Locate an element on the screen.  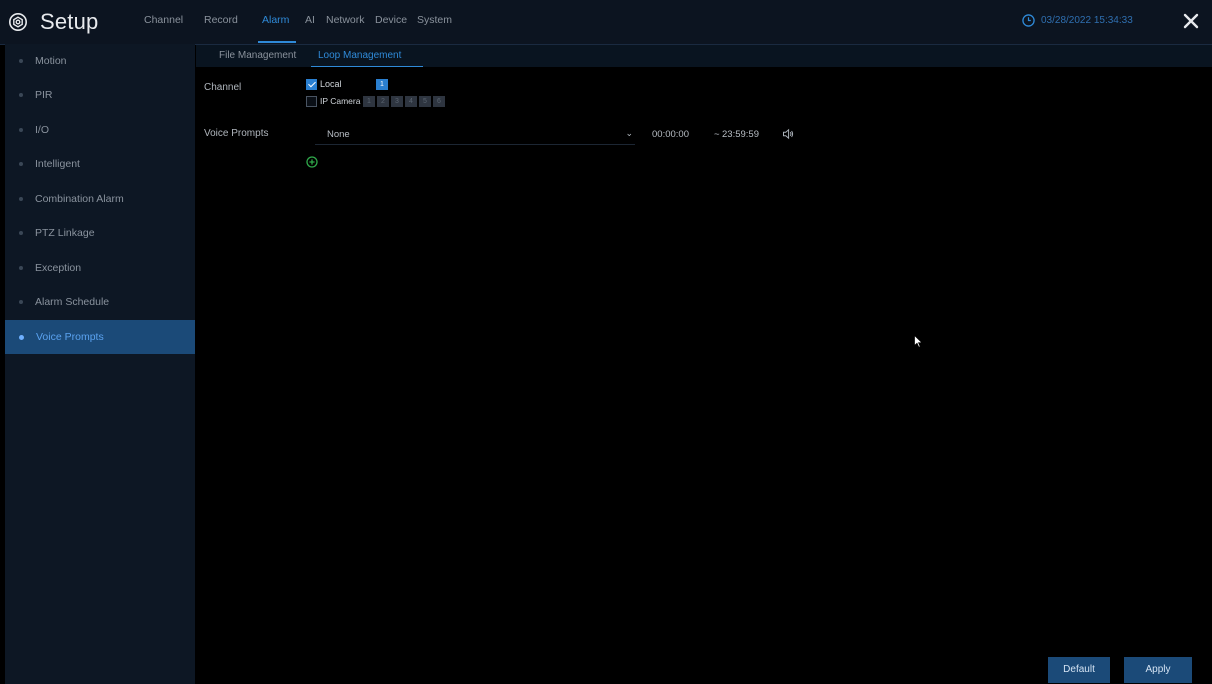
voice-prompts-label: Voice Prompts is located at coordinates (236, 133).